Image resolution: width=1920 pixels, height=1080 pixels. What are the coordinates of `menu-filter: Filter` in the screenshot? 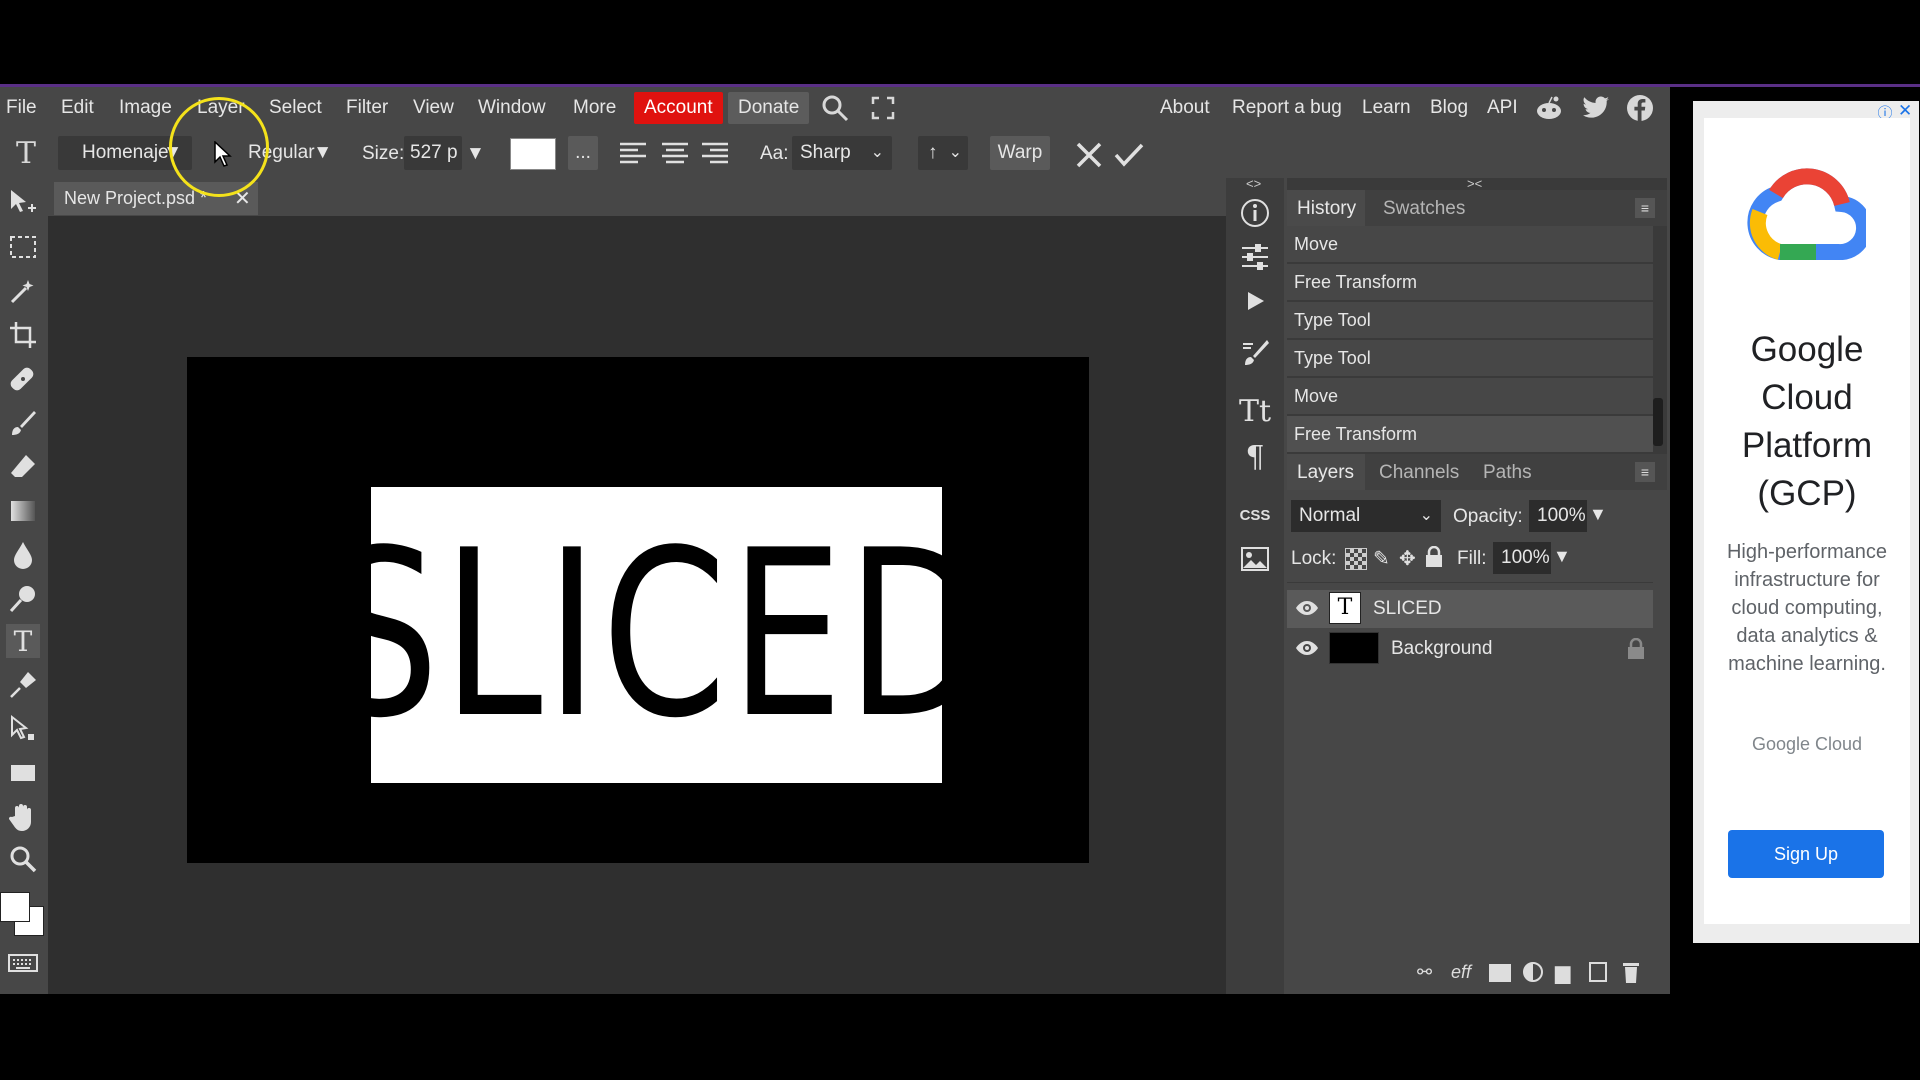 It's located at (367, 108).